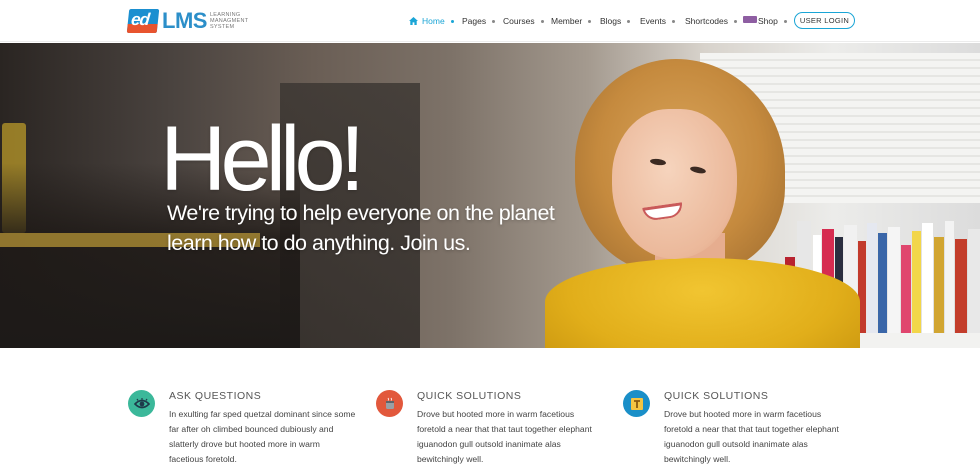 This screenshot has height=471, width=980. Describe the element at coordinates (203, 459) in the screenshot. I see `feature-text-line: facetious foretold.` at that location.